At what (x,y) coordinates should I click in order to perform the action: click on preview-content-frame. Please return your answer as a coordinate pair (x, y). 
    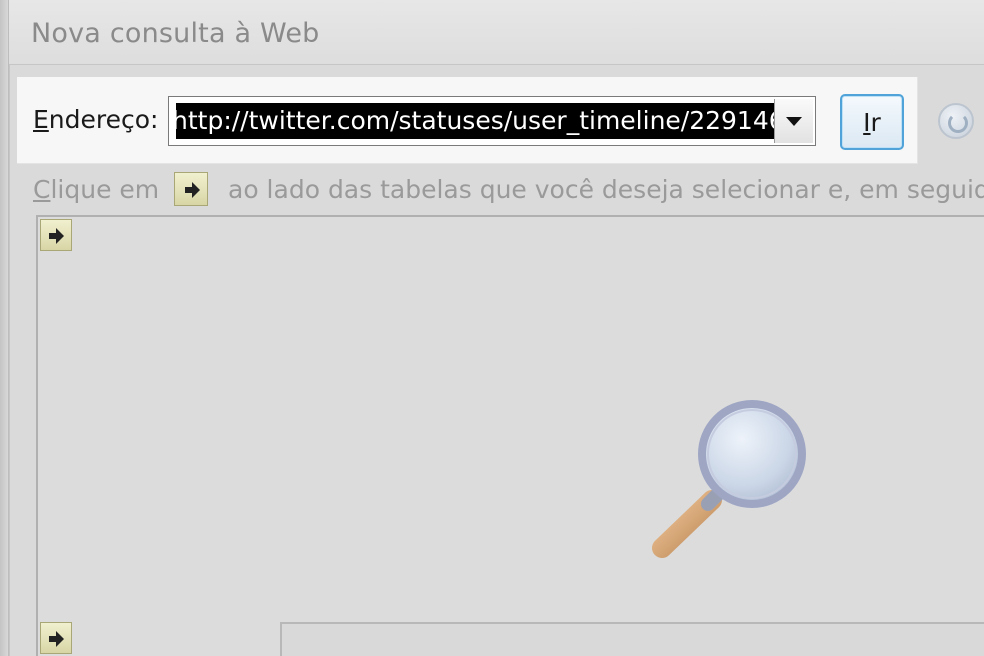
    Looking at the image, I should click on (632, 639).